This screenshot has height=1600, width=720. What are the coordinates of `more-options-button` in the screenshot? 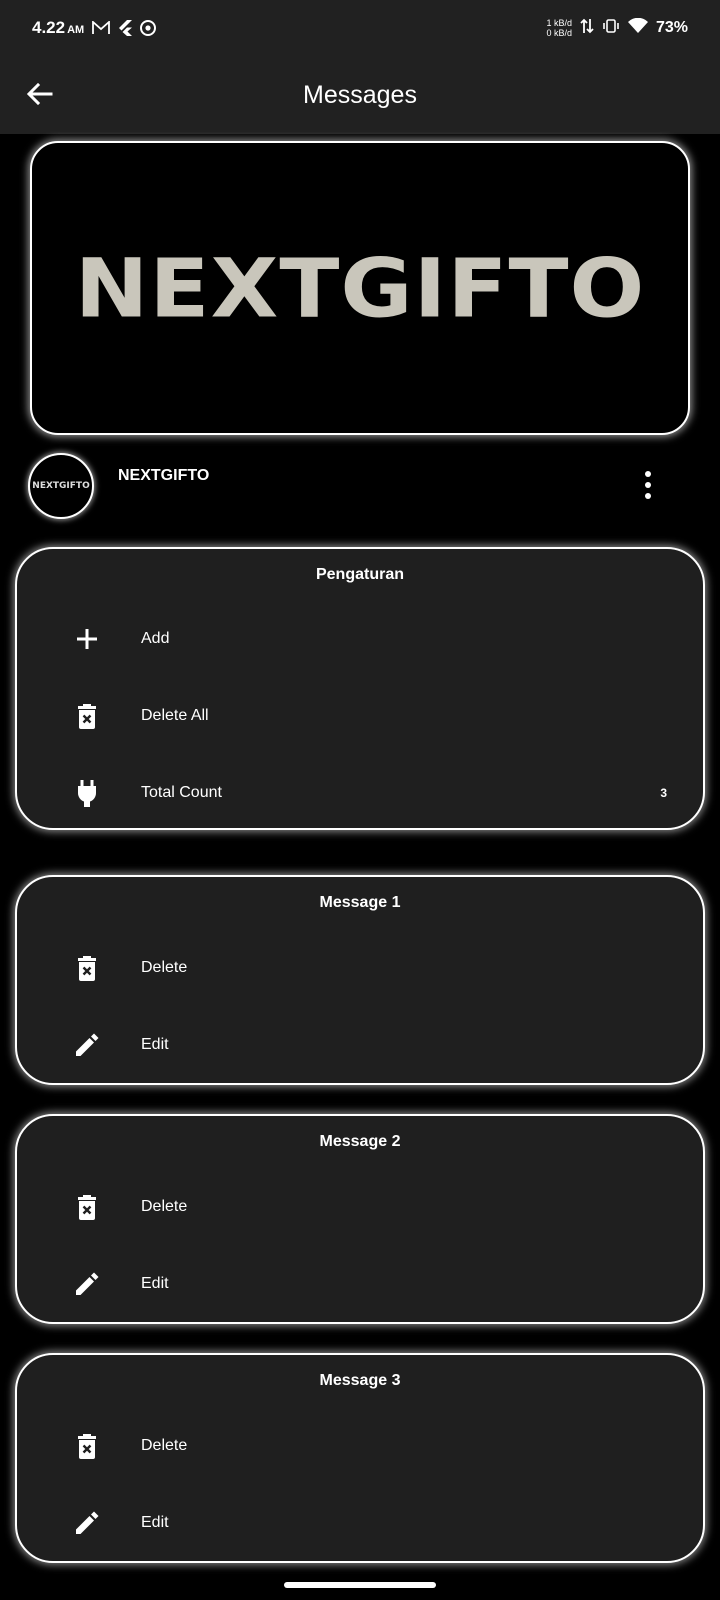 It's located at (648, 485).